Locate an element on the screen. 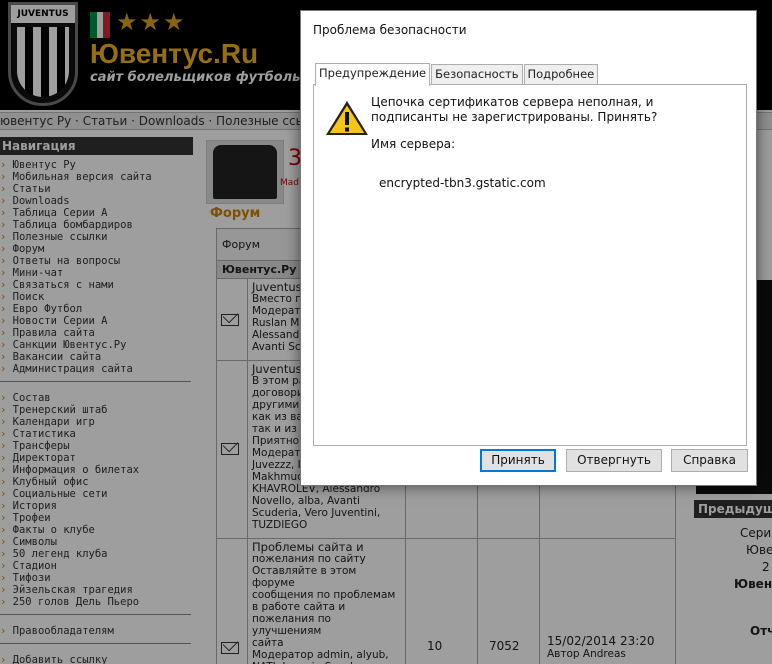 Image resolution: width=772 pixels, height=664 pixels. server-name-value: encrypted-tbn3.gstatic.com is located at coordinates (462, 183).